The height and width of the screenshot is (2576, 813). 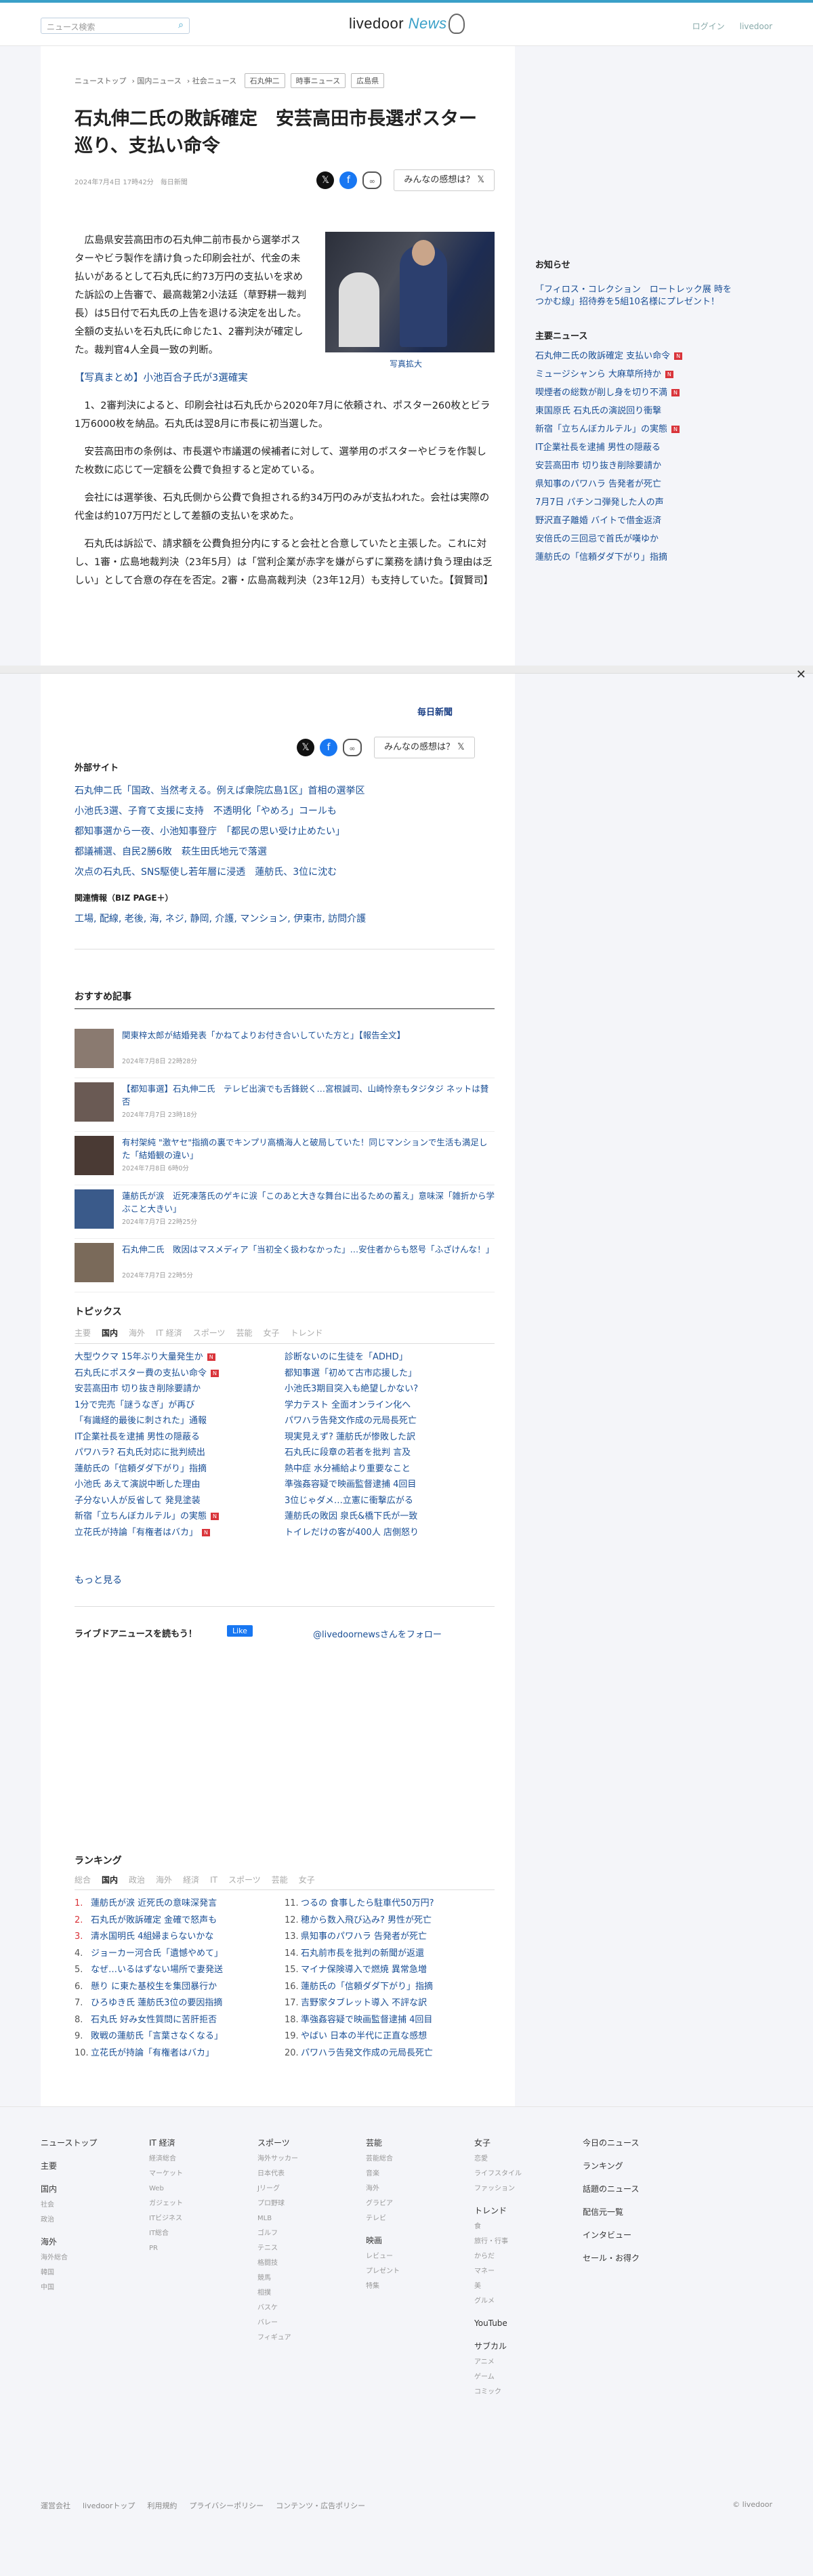 What do you see at coordinates (176, 1971) in the screenshot?
I see `ranking-item: 5. なぜ…いるはずない場所で妻発送` at bounding box center [176, 1971].